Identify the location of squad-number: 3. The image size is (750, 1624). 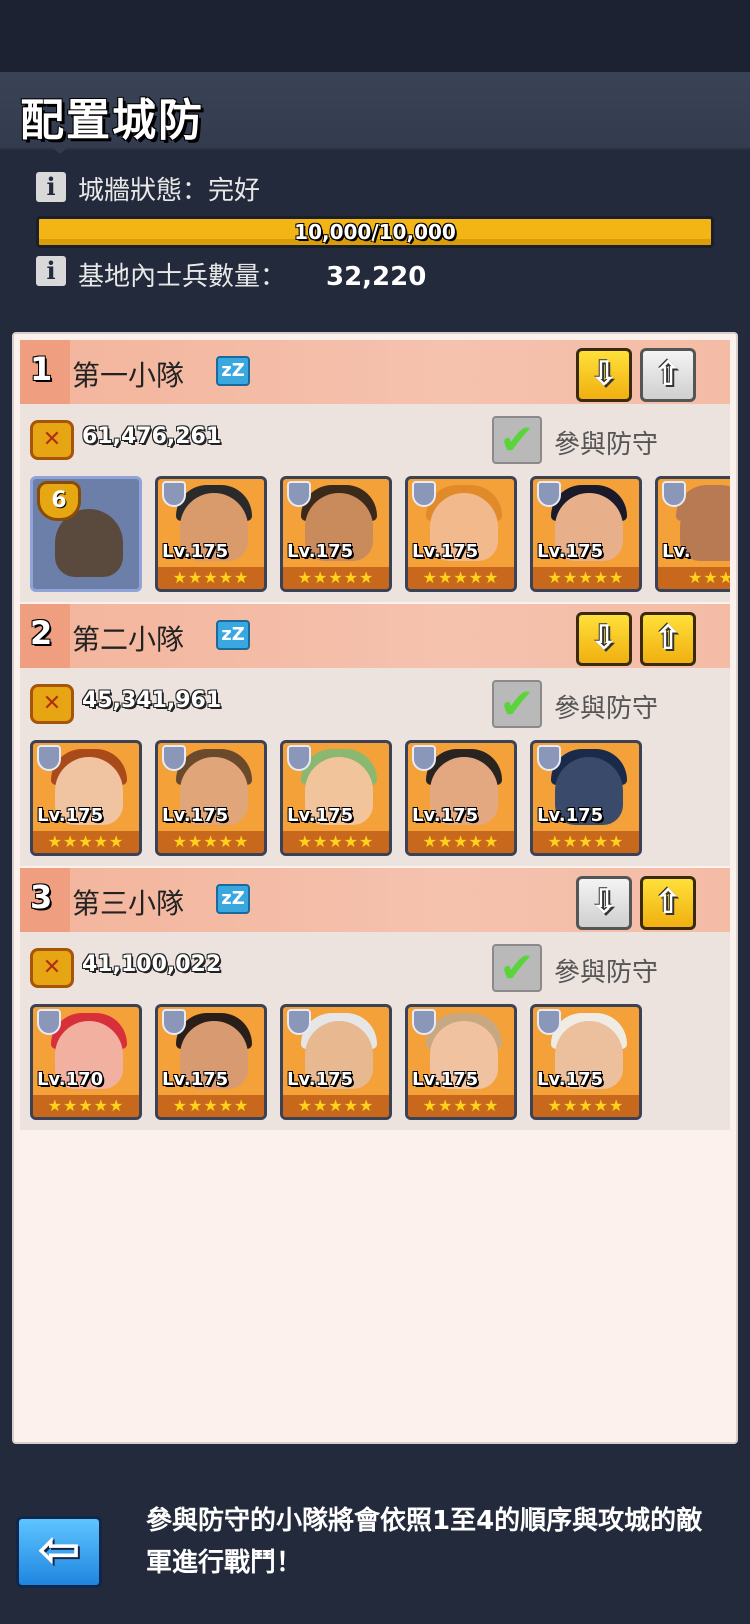
(41, 897).